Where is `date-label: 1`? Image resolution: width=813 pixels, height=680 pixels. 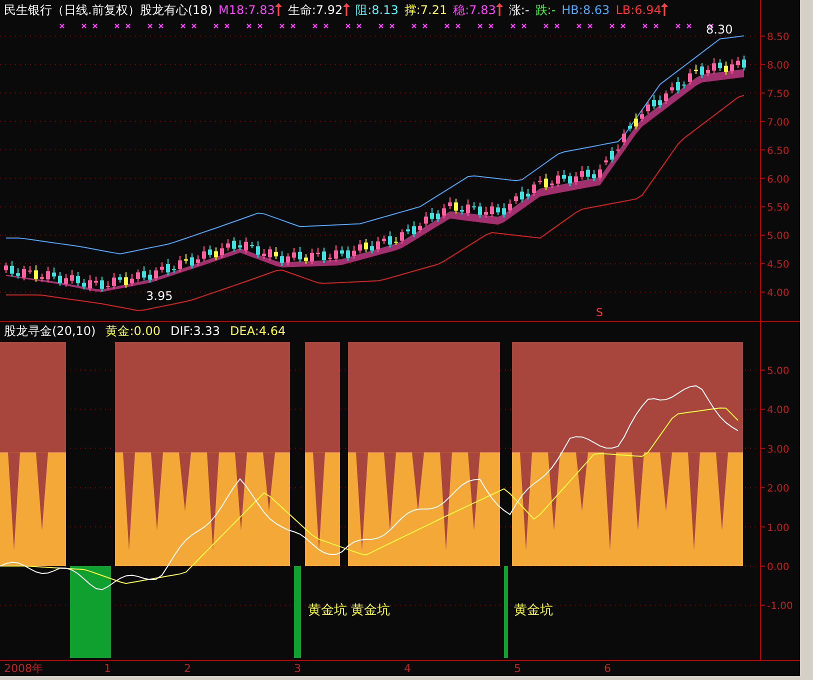 date-label: 1 is located at coordinates (107, 668).